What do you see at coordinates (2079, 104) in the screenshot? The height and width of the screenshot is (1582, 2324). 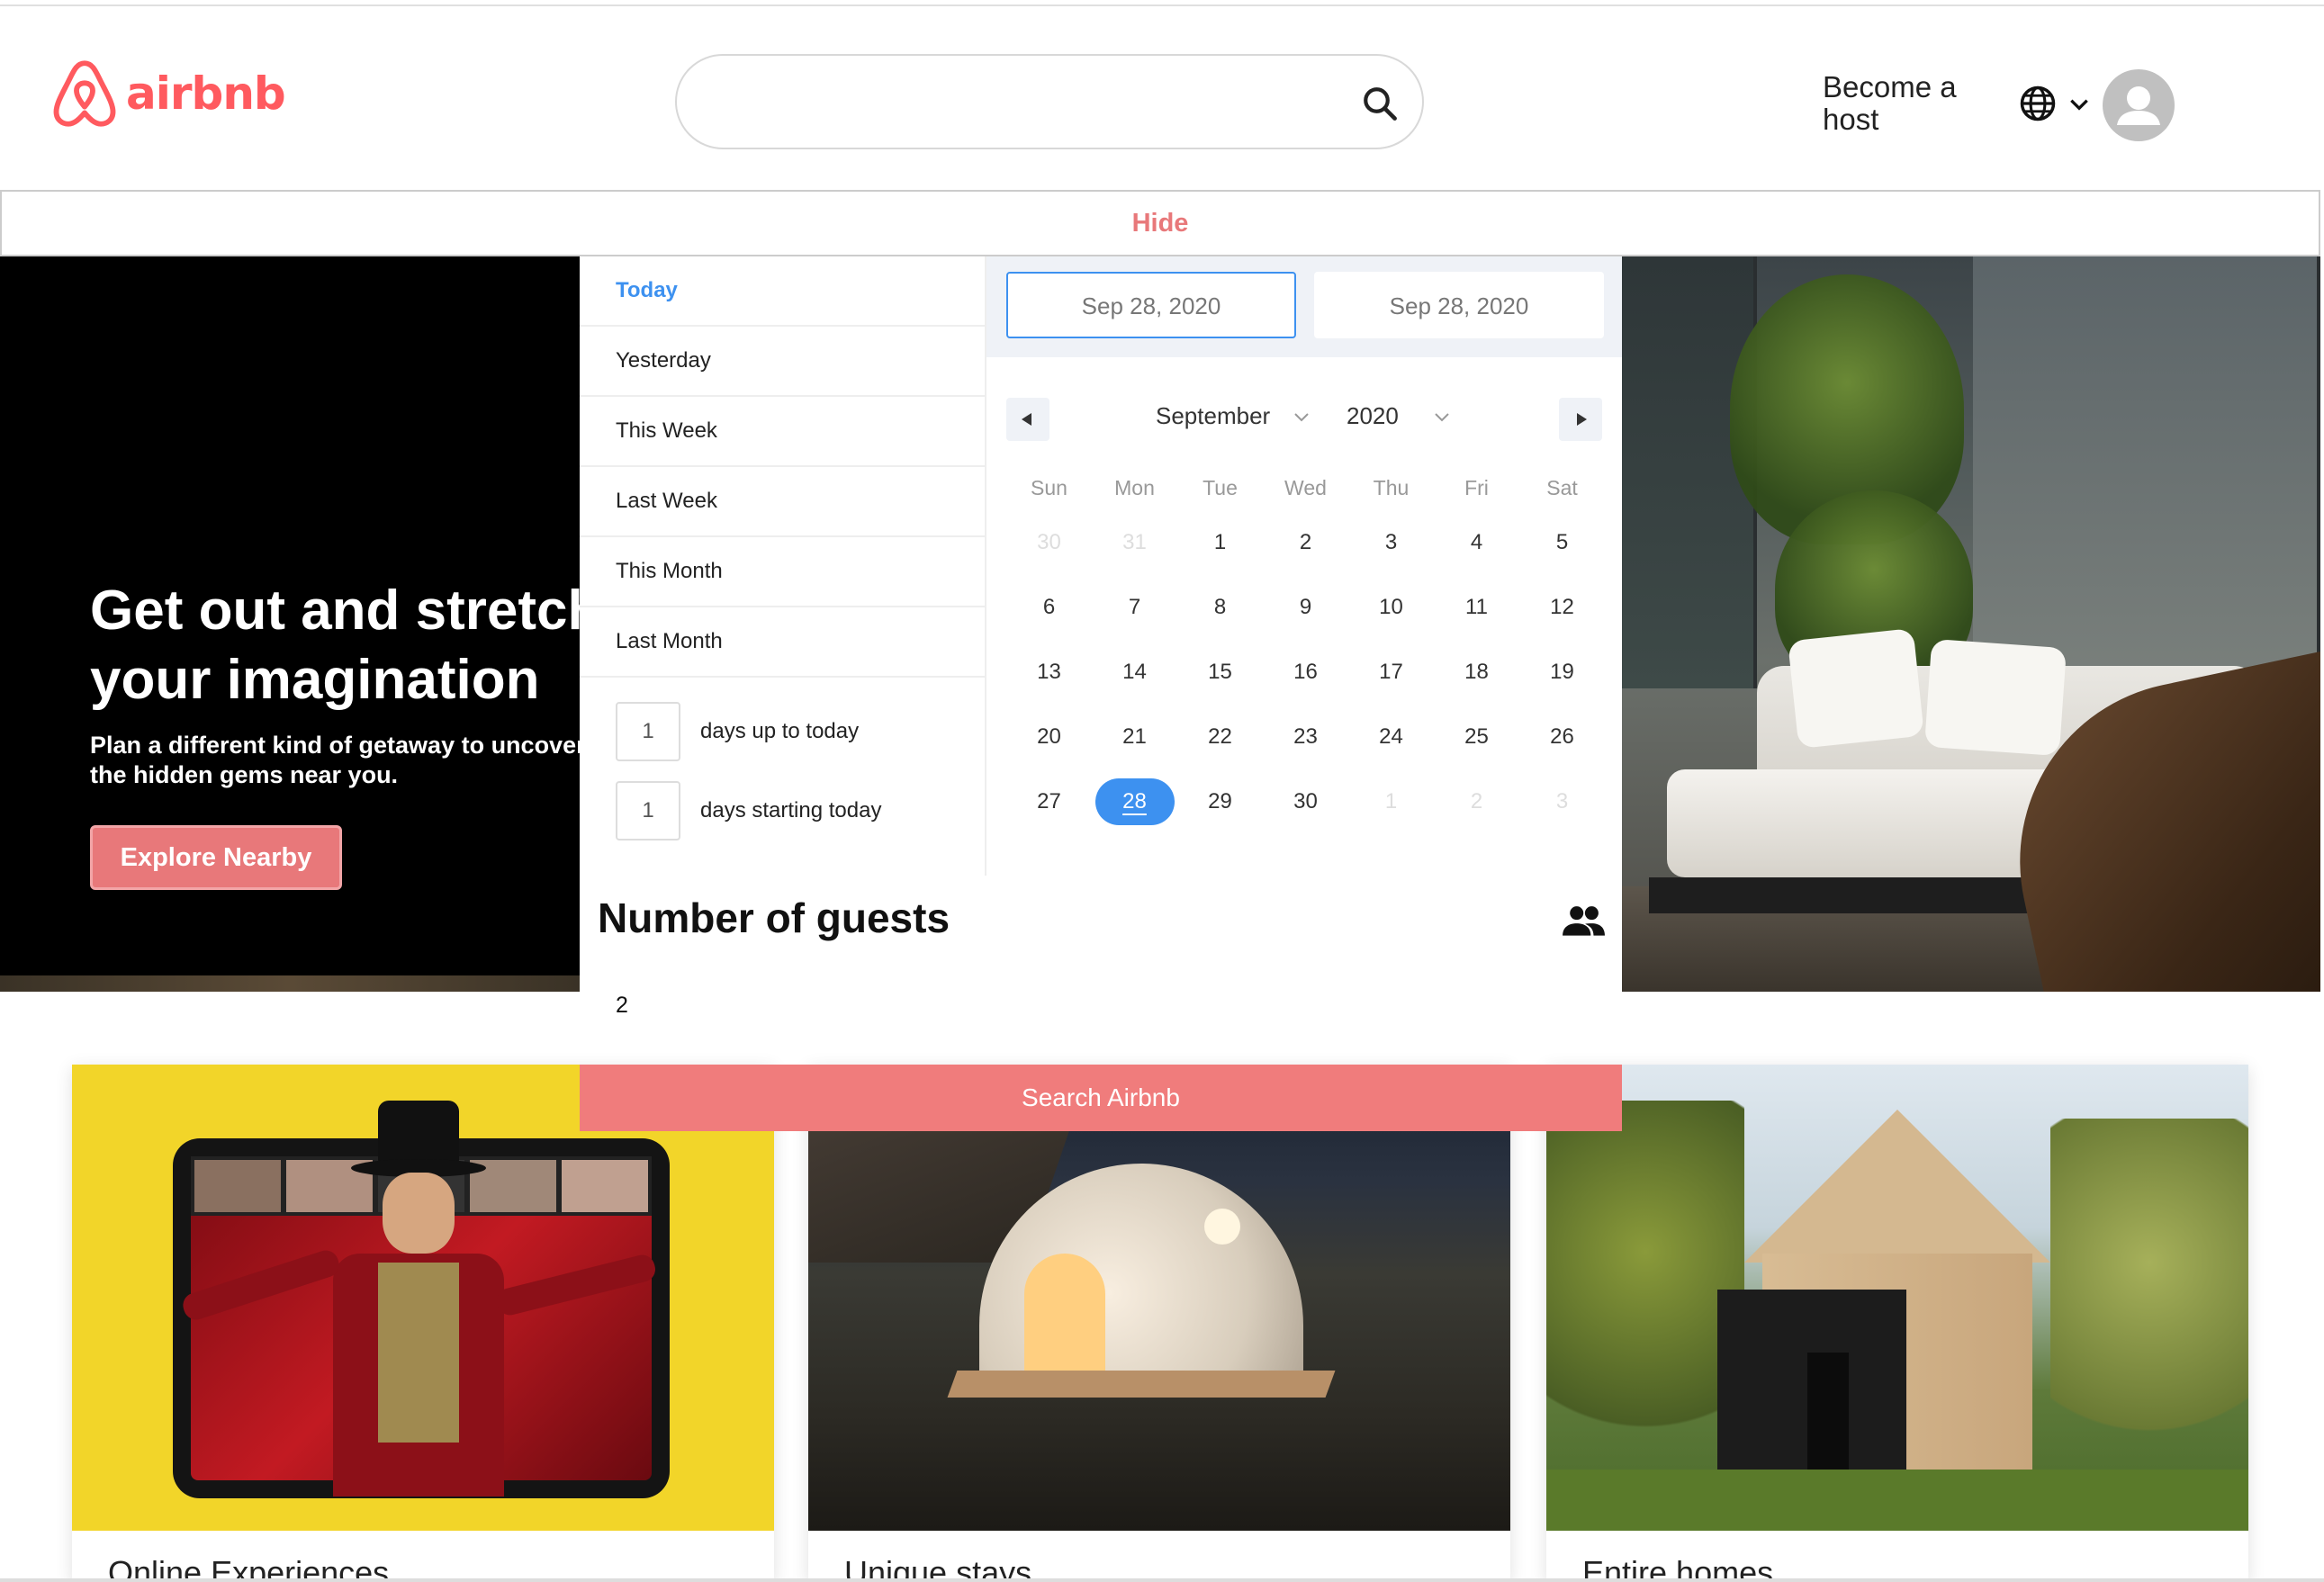 I see `chevron-down-icon` at bounding box center [2079, 104].